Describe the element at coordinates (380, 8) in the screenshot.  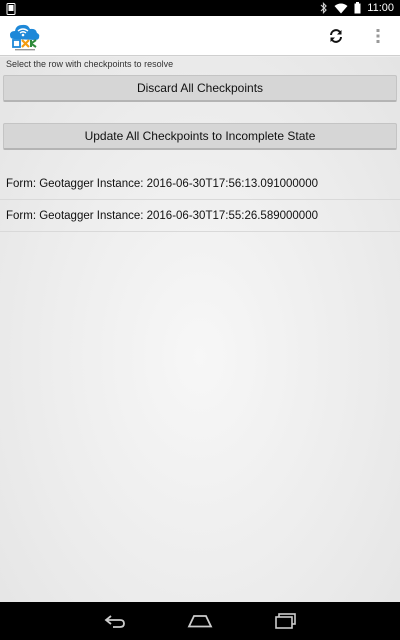
I see `status-time: 11:00` at that location.